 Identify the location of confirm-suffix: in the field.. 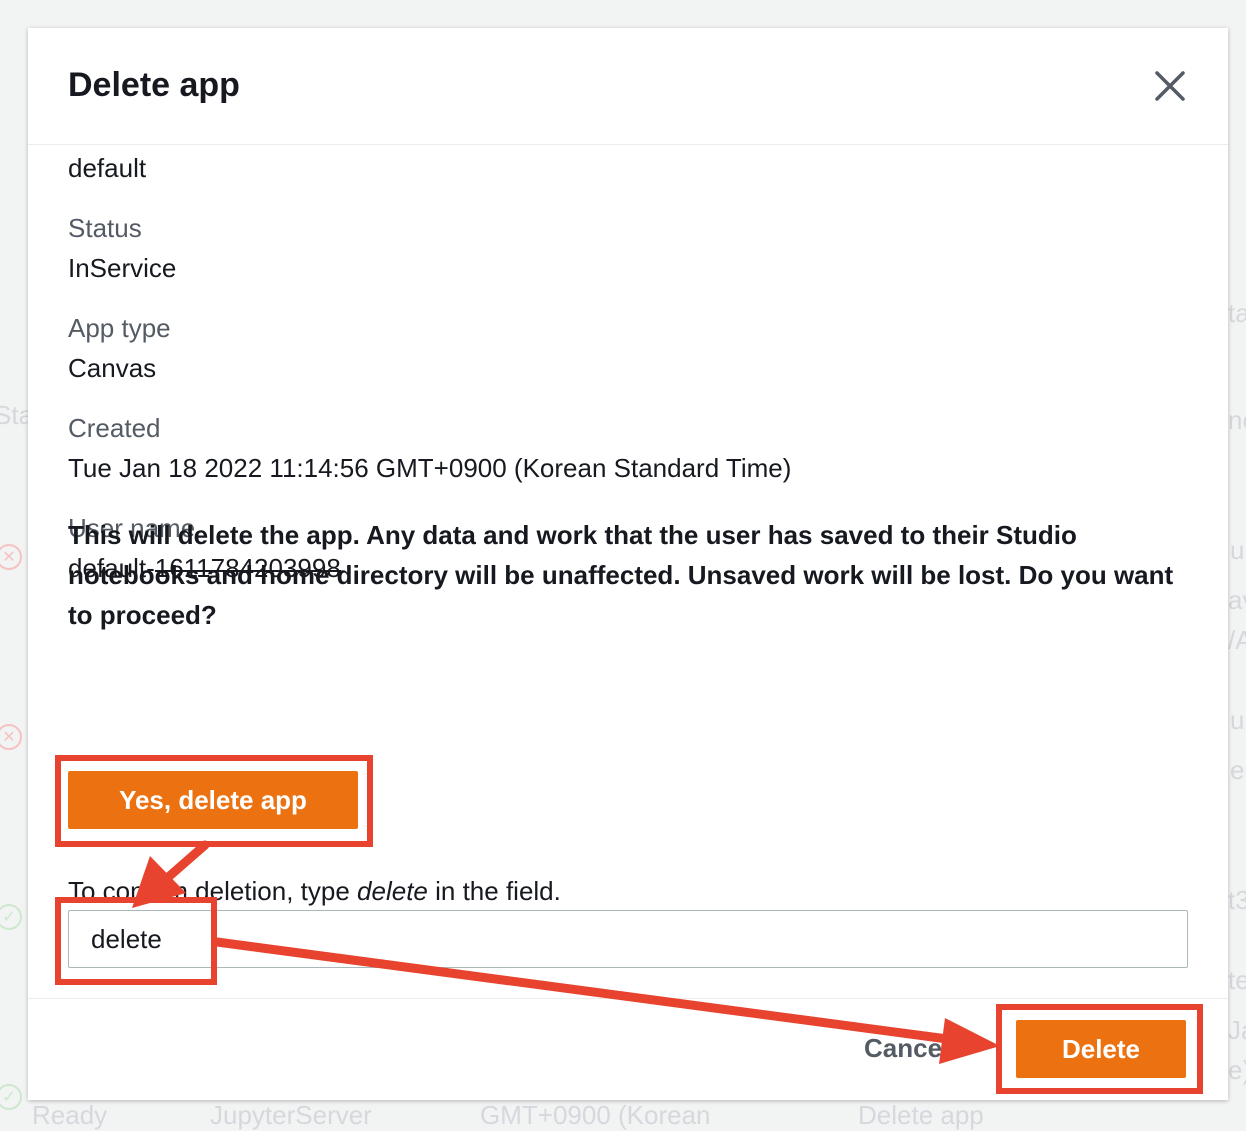
(494, 891).